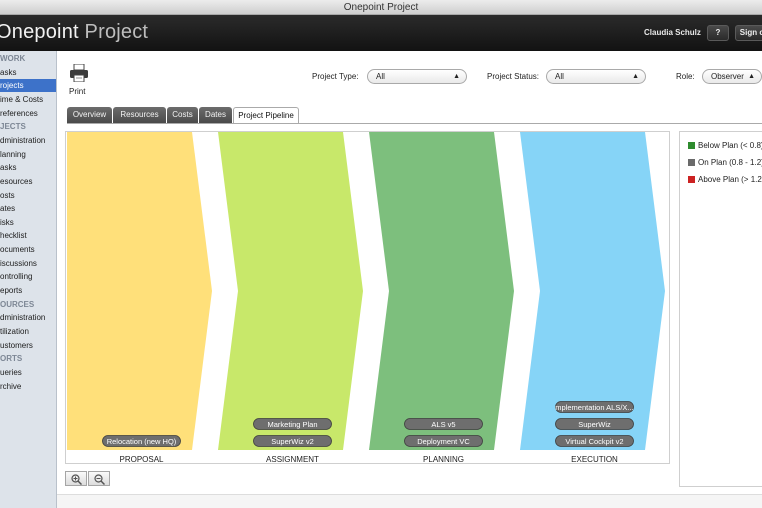 The image size is (762, 508). Describe the element at coordinates (17, 304) in the screenshot. I see `sidebar-section-heading: OURCES` at that location.